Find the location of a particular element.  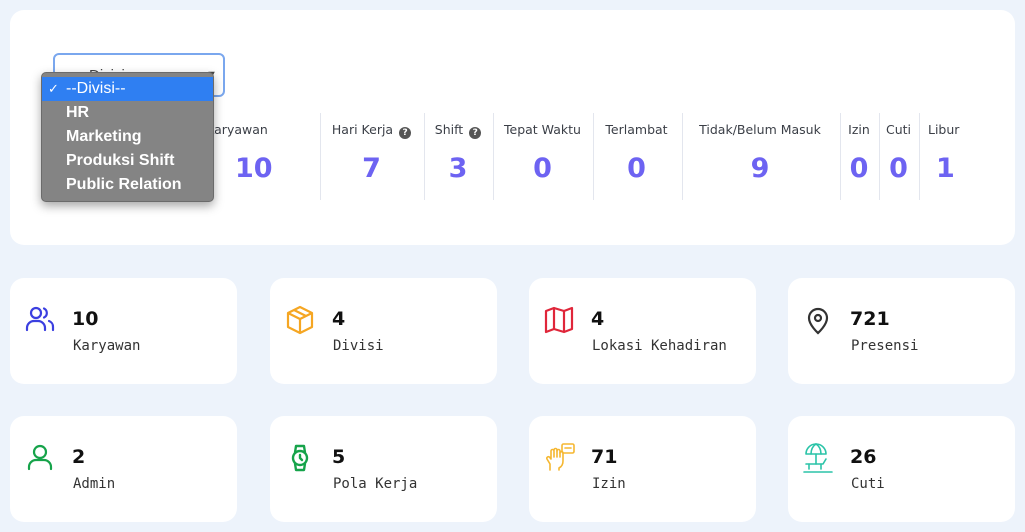

stat-shift: Shift ? 3 is located at coordinates (457, 156).